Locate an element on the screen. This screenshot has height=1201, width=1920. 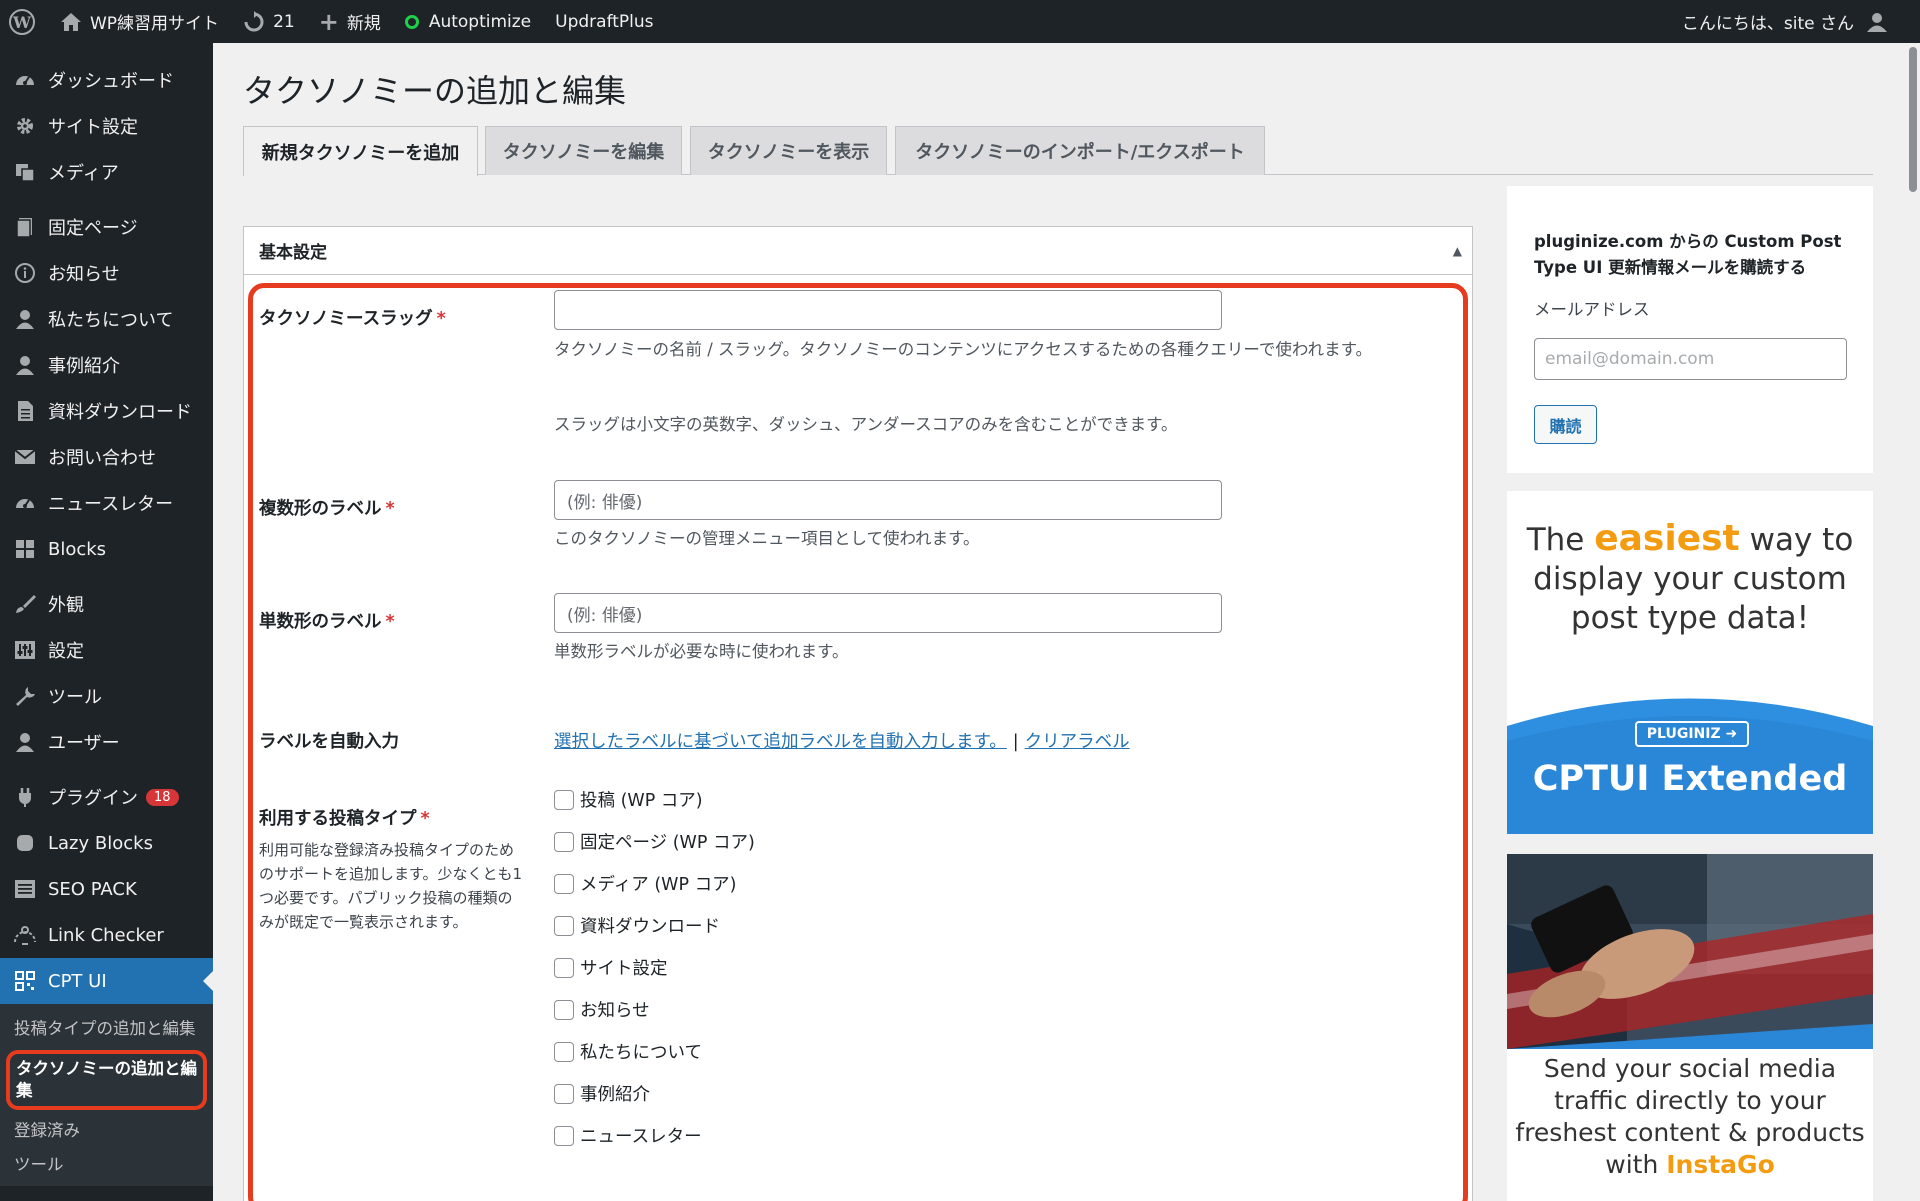
menu-item-16: プラグイン 18 is located at coordinates (106, 797).